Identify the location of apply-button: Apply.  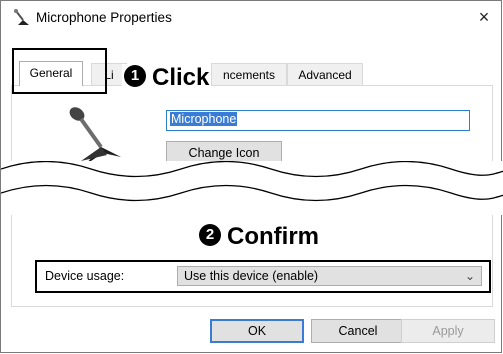
(448, 331).